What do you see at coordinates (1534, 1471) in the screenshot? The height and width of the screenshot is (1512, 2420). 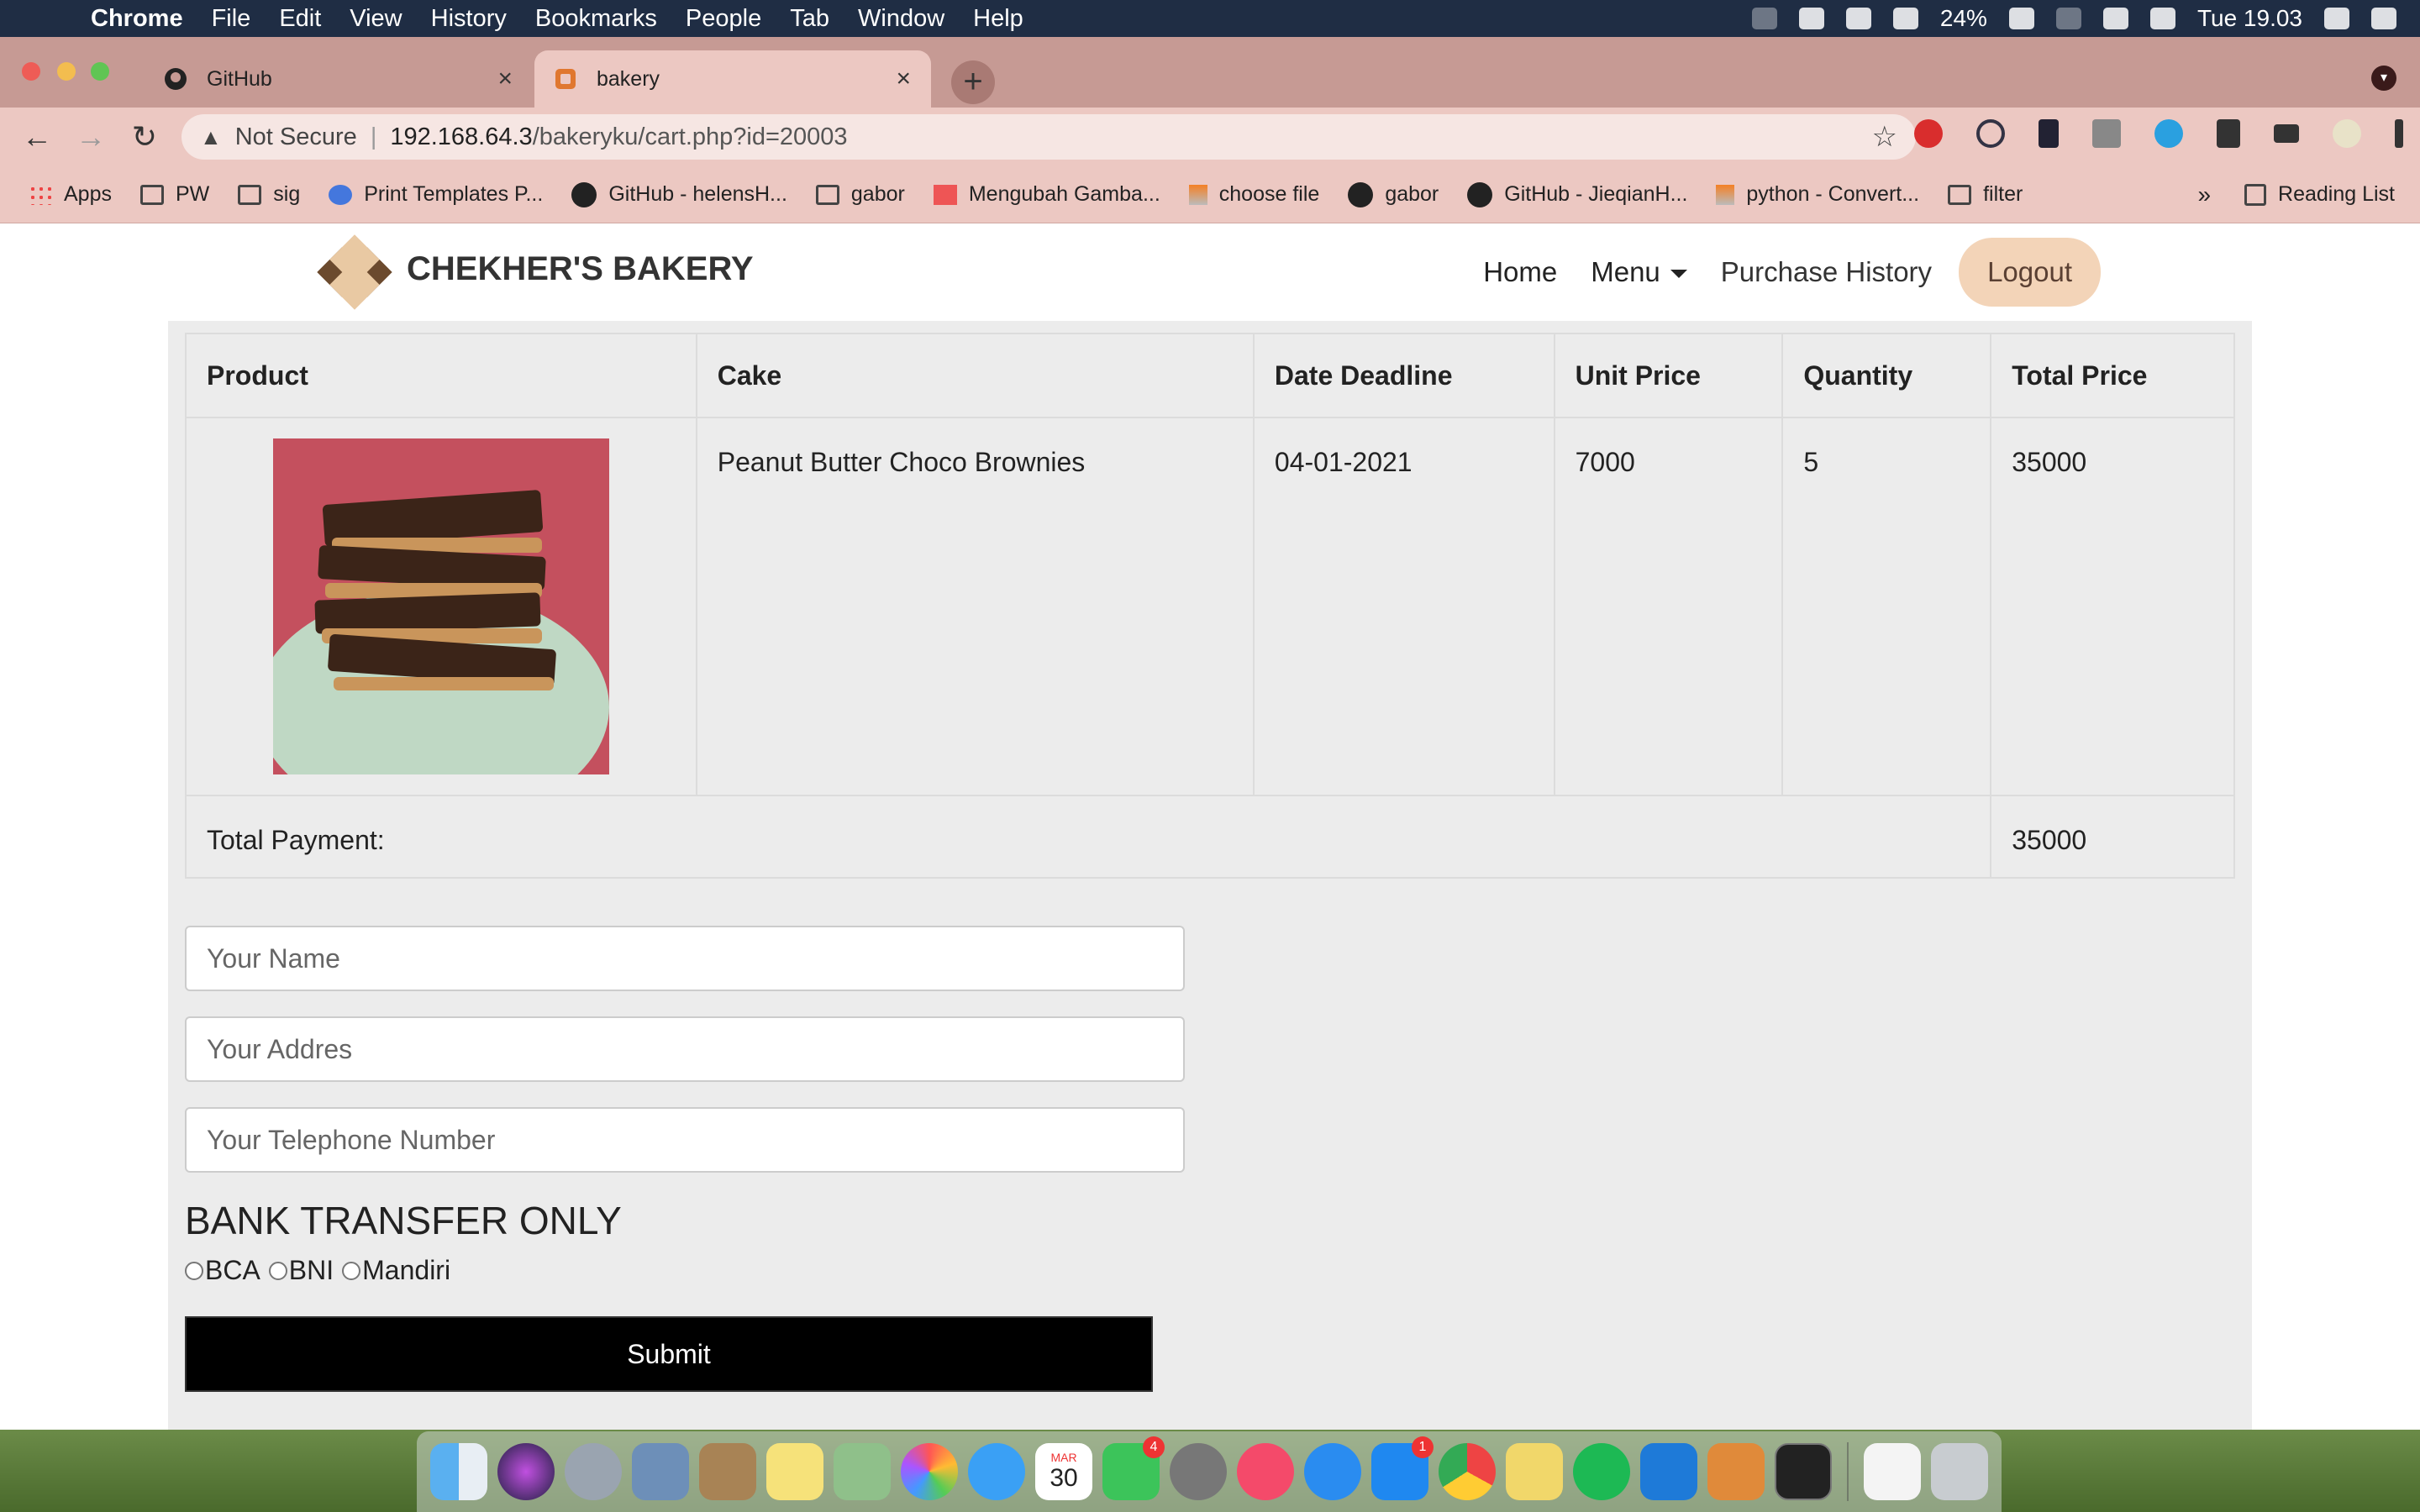 I see `stickies-icon` at bounding box center [1534, 1471].